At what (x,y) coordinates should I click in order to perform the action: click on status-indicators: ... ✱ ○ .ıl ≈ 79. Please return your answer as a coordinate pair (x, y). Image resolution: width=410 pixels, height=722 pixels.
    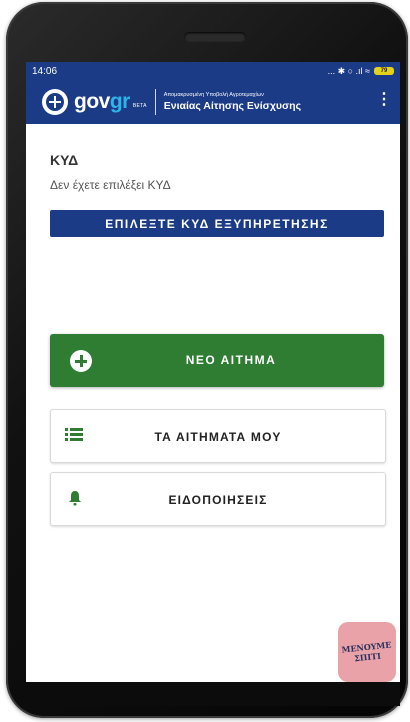
    Looking at the image, I should click on (361, 71).